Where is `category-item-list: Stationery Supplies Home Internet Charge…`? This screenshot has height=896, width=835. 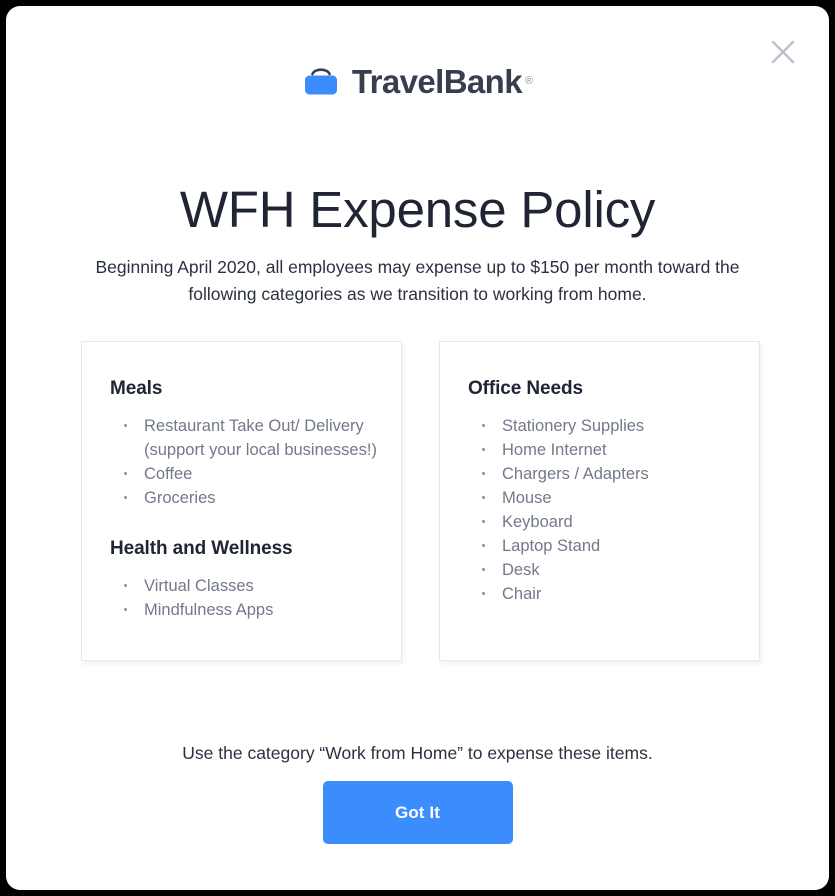
category-item-list: Stationery Supplies Home Internet Charge… is located at coordinates (602, 510).